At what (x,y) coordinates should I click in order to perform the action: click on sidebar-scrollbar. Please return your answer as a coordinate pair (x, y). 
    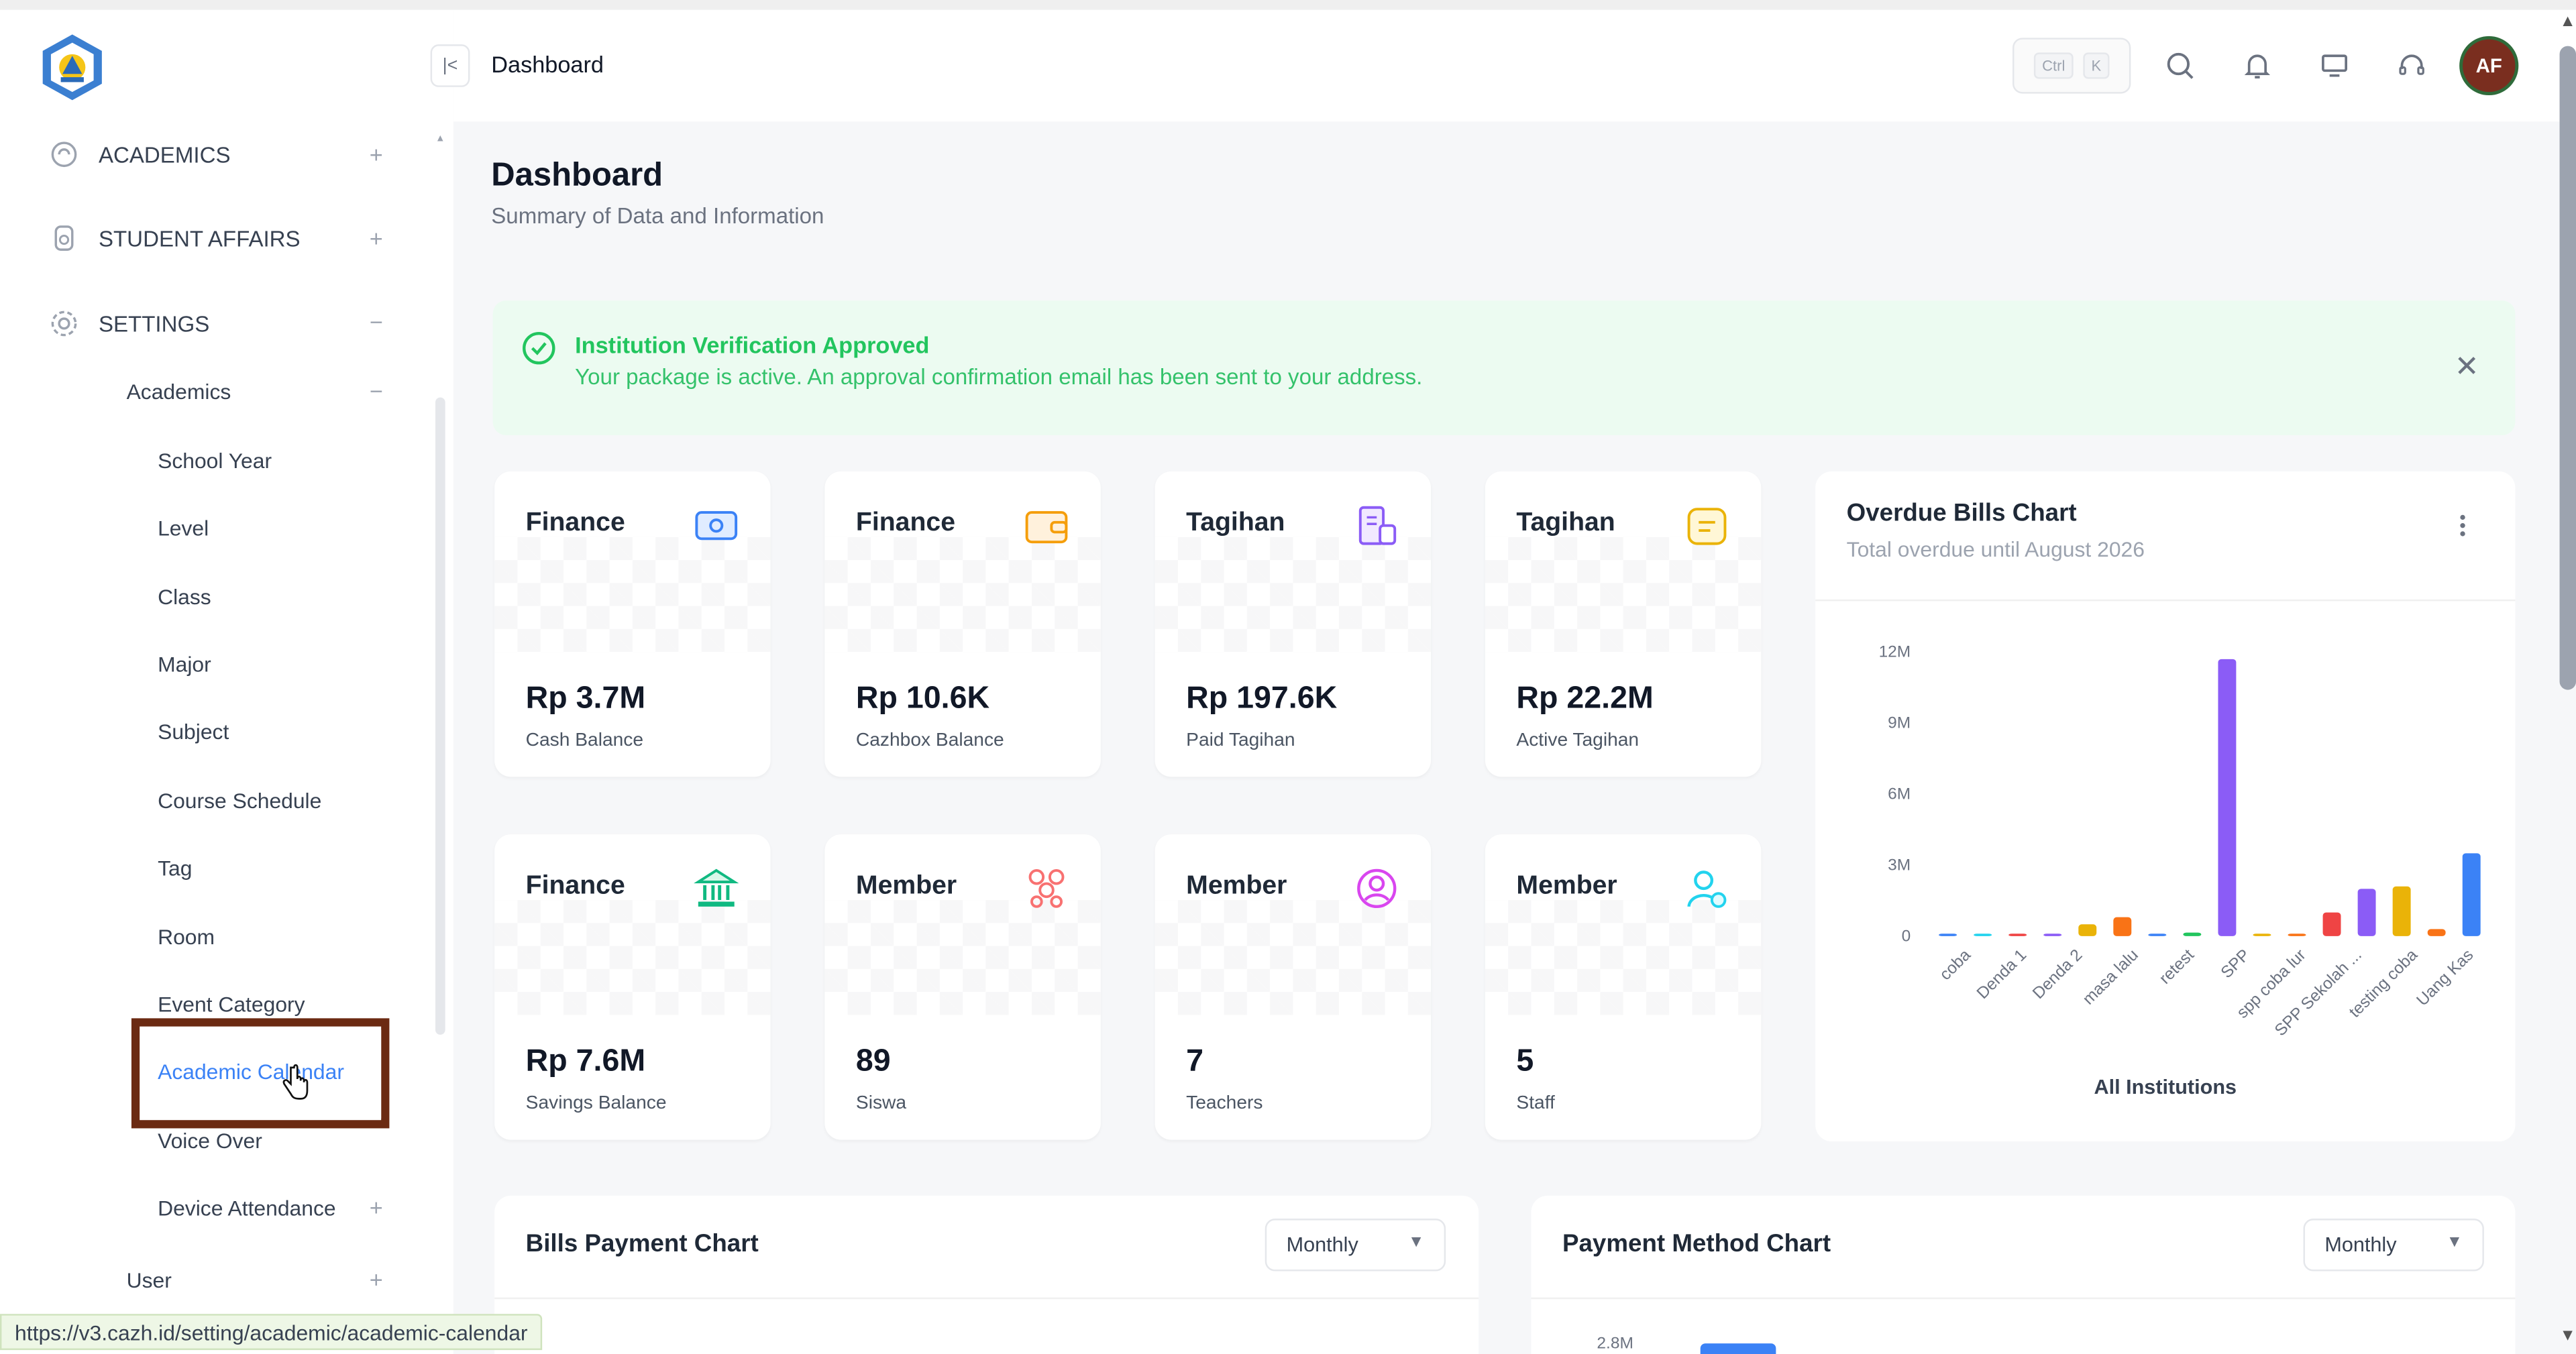
    Looking at the image, I should click on (440, 716).